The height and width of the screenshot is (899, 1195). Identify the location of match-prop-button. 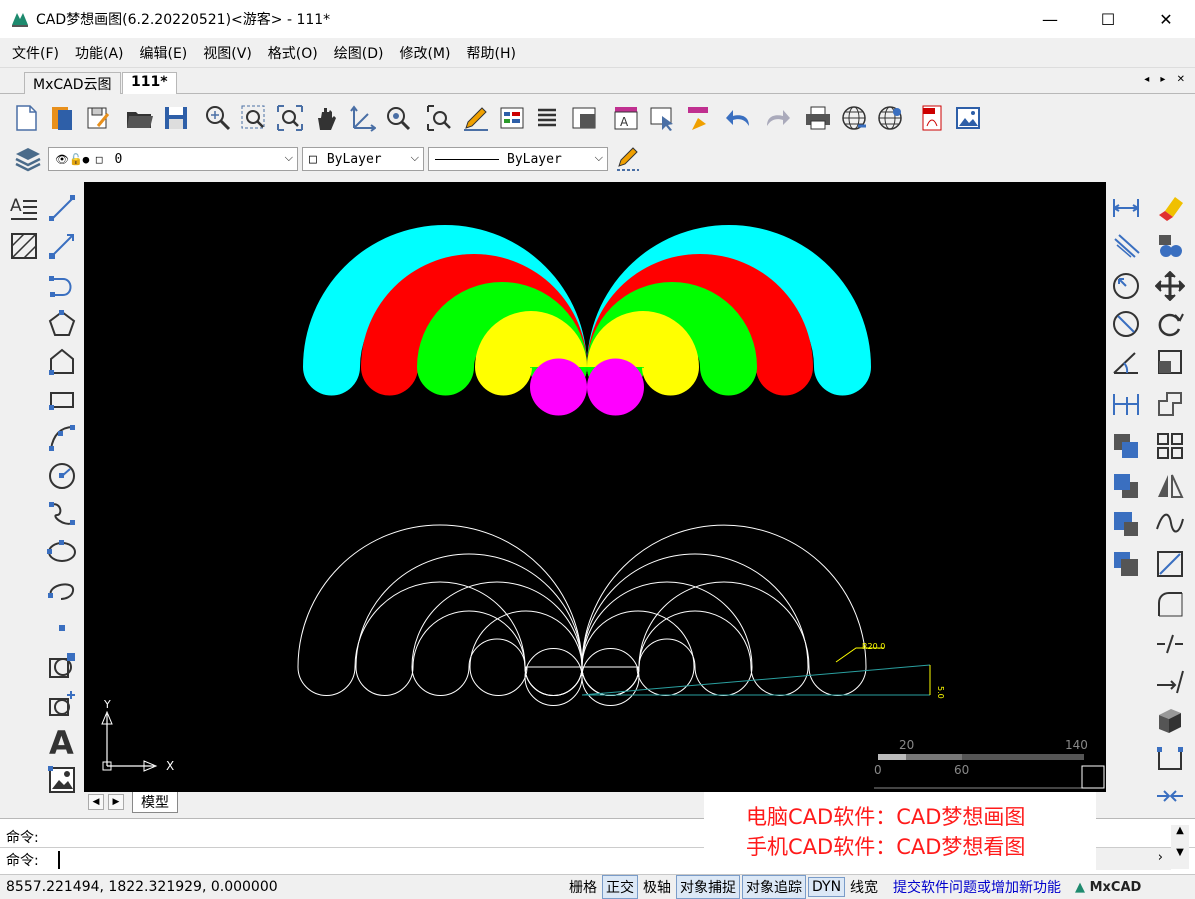
(698, 118).